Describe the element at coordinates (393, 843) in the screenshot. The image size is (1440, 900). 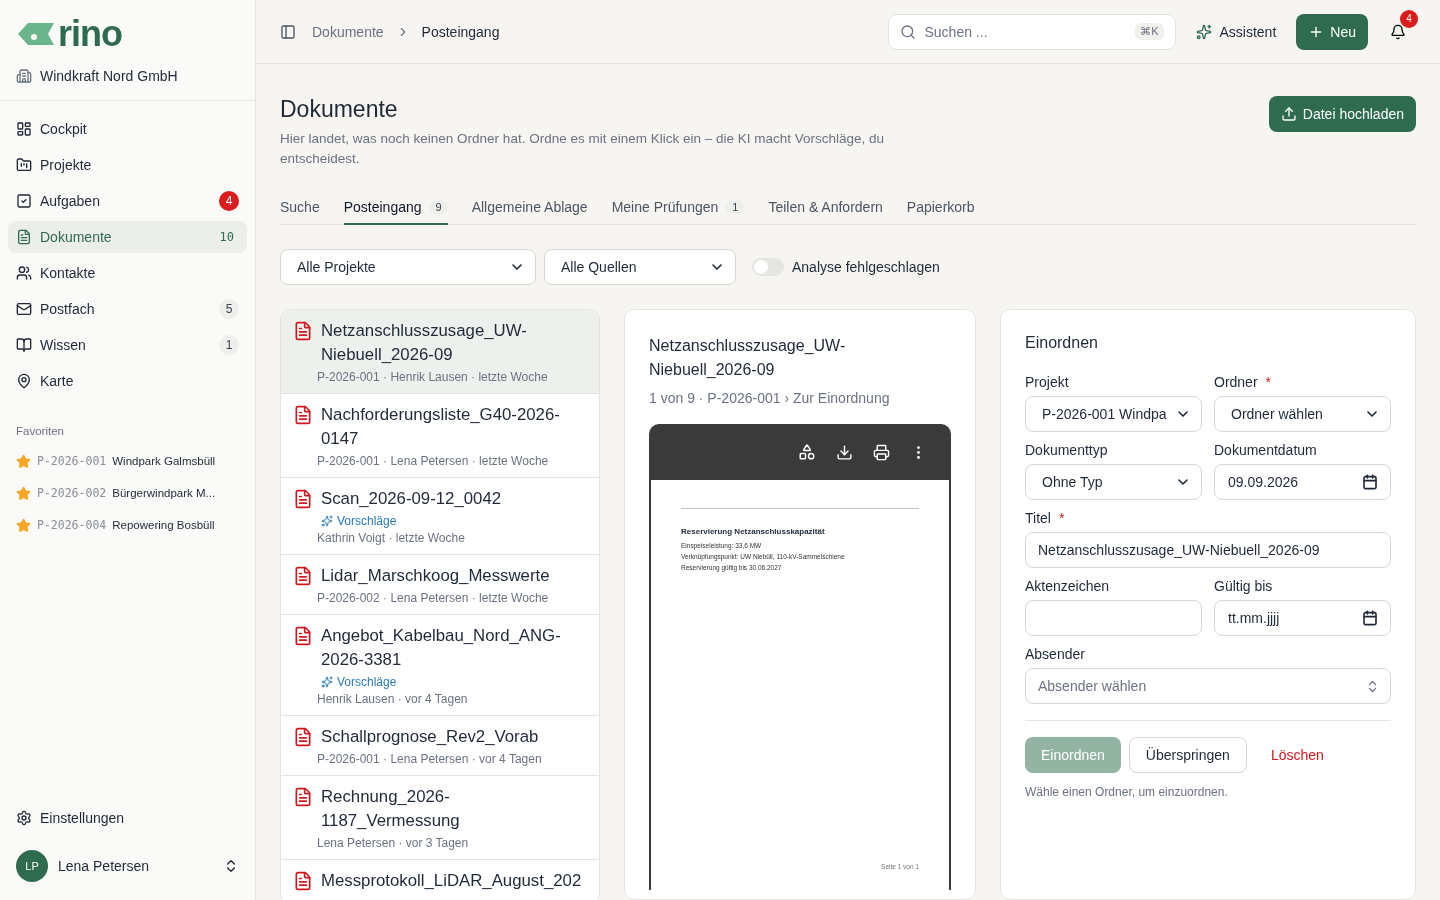
I see `document-meta: Lena Petersen · vor 3 Tagen` at that location.